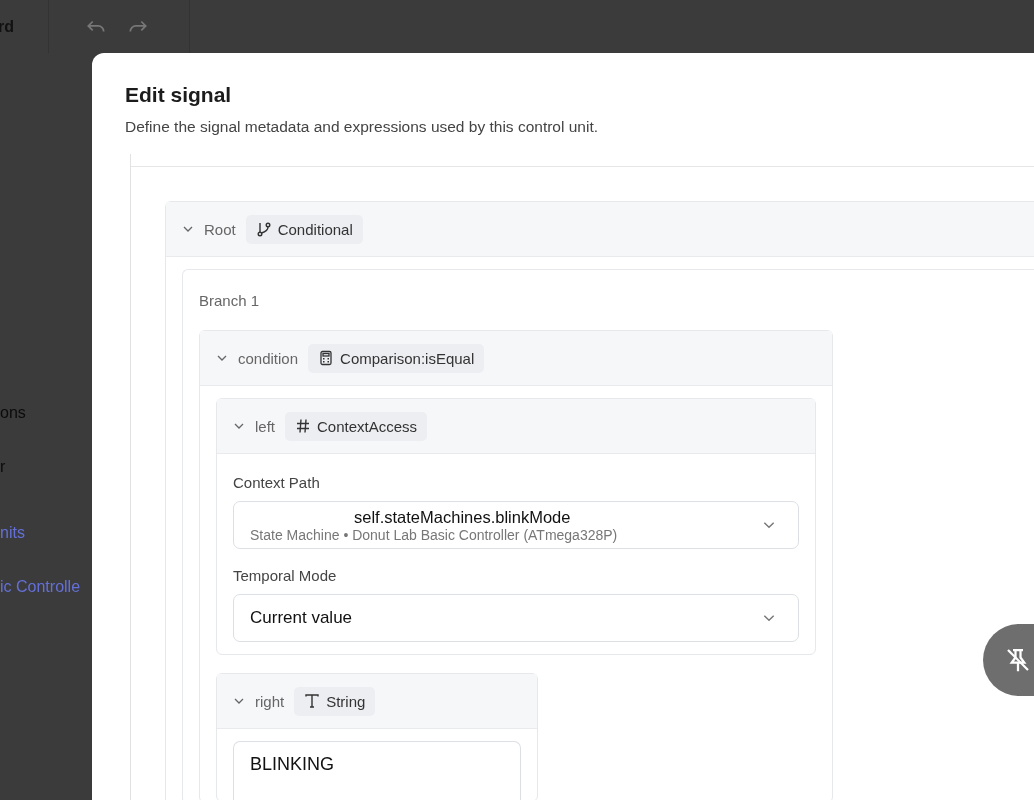 This screenshot has width=1034, height=800. Describe the element at coordinates (220, 229) in the screenshot. I see `node-label: Root` at that location.